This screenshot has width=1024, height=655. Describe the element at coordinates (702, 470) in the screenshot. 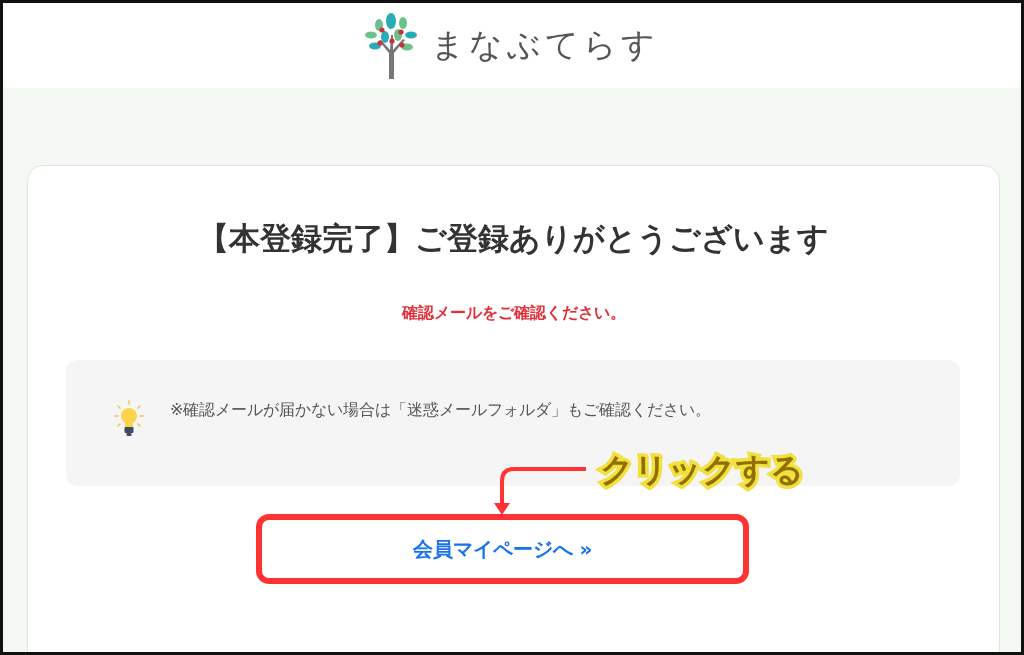

I see `click-annotation: クリックする` at that location.